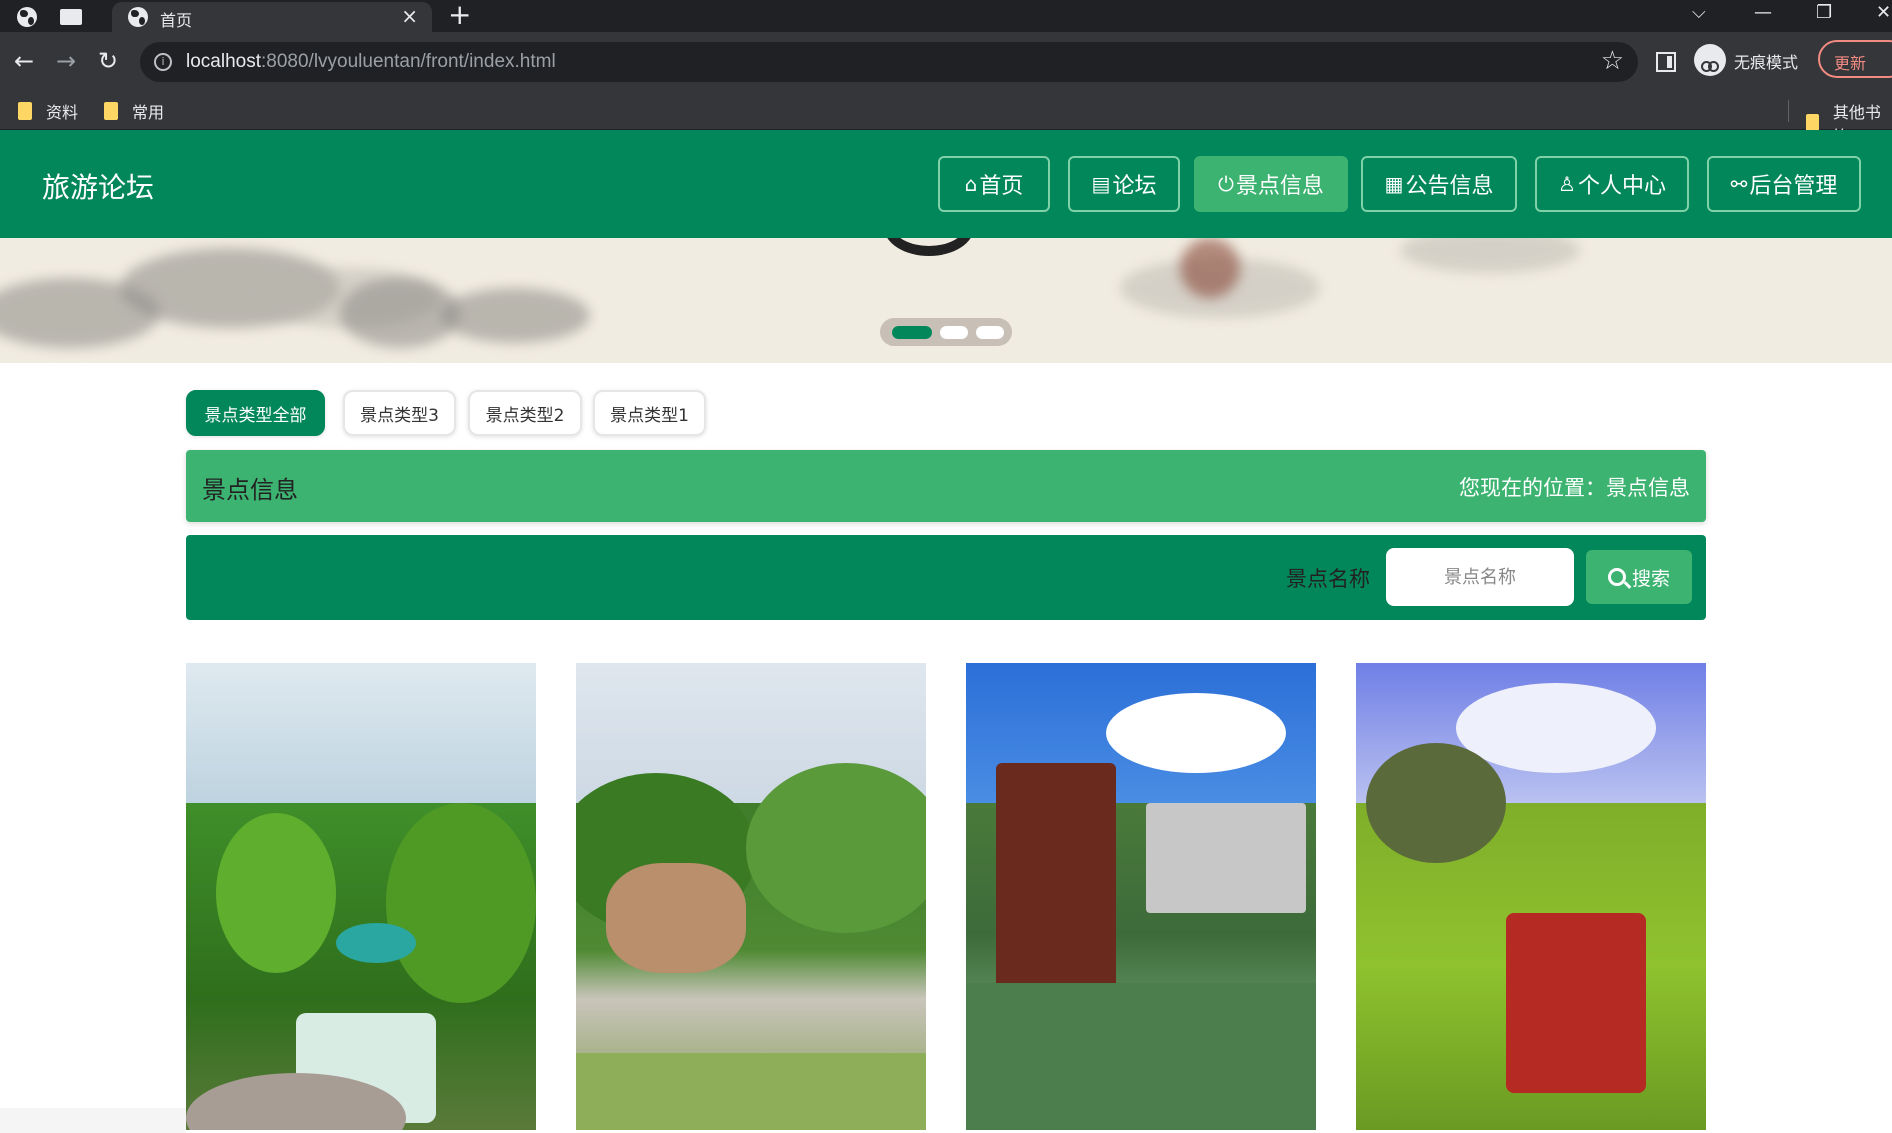 The width and height of the screenshot is (1892, 1133). Describe the element at coordinates (1788, 111) in the screenshot. I see `bookmarks-divider` at that location.